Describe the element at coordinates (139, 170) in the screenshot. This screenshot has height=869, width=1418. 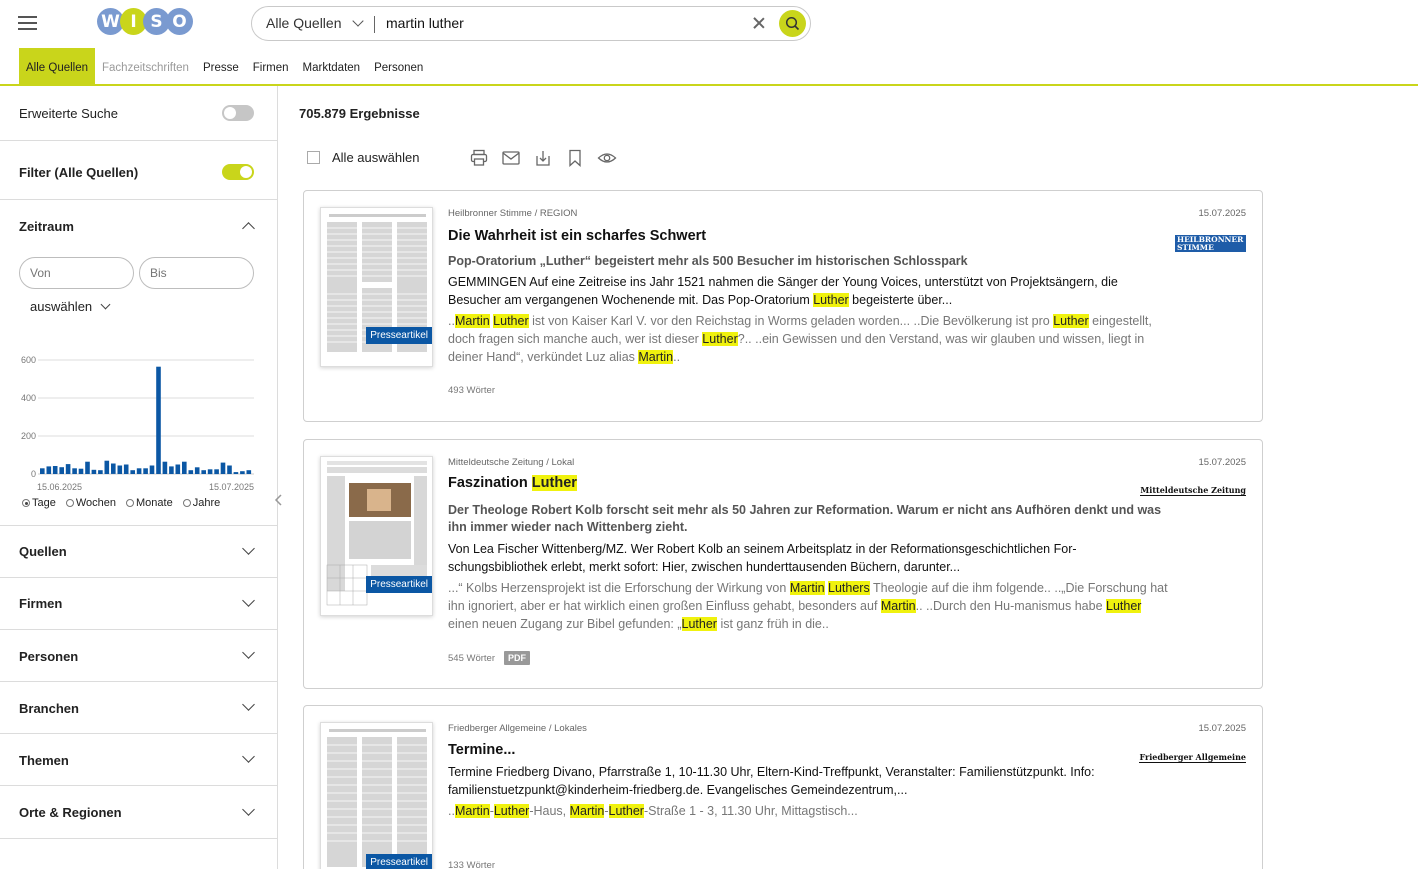
I see `filter-row: Filter (Alle Quellen)` at that location.